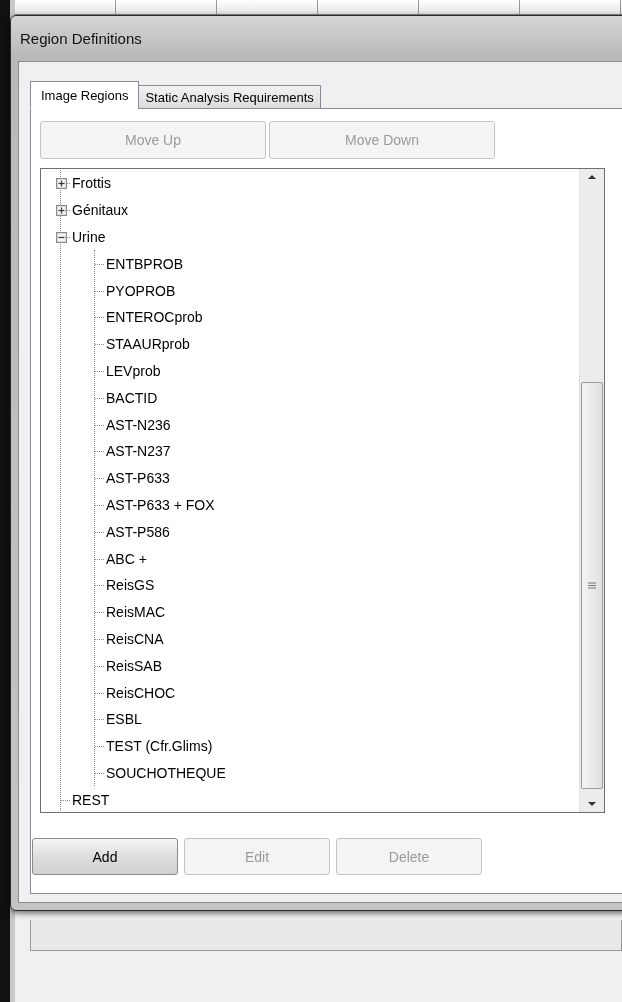 The width and height of the screenshot is (622, 1002). What do you see at coordinates (85, 95) in the screenshot?
I see `tab: Image Regions` at bounding box center [85, 95].